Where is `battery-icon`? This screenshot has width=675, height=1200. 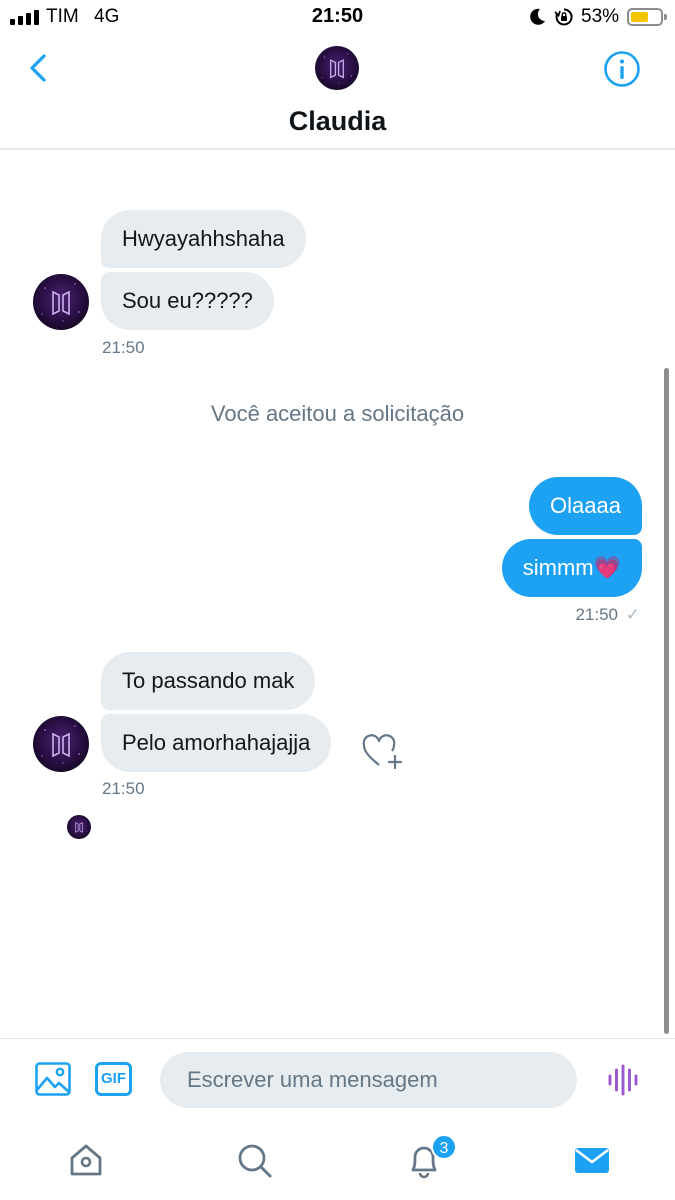 battery-icon is located at coordinates (647, 17).